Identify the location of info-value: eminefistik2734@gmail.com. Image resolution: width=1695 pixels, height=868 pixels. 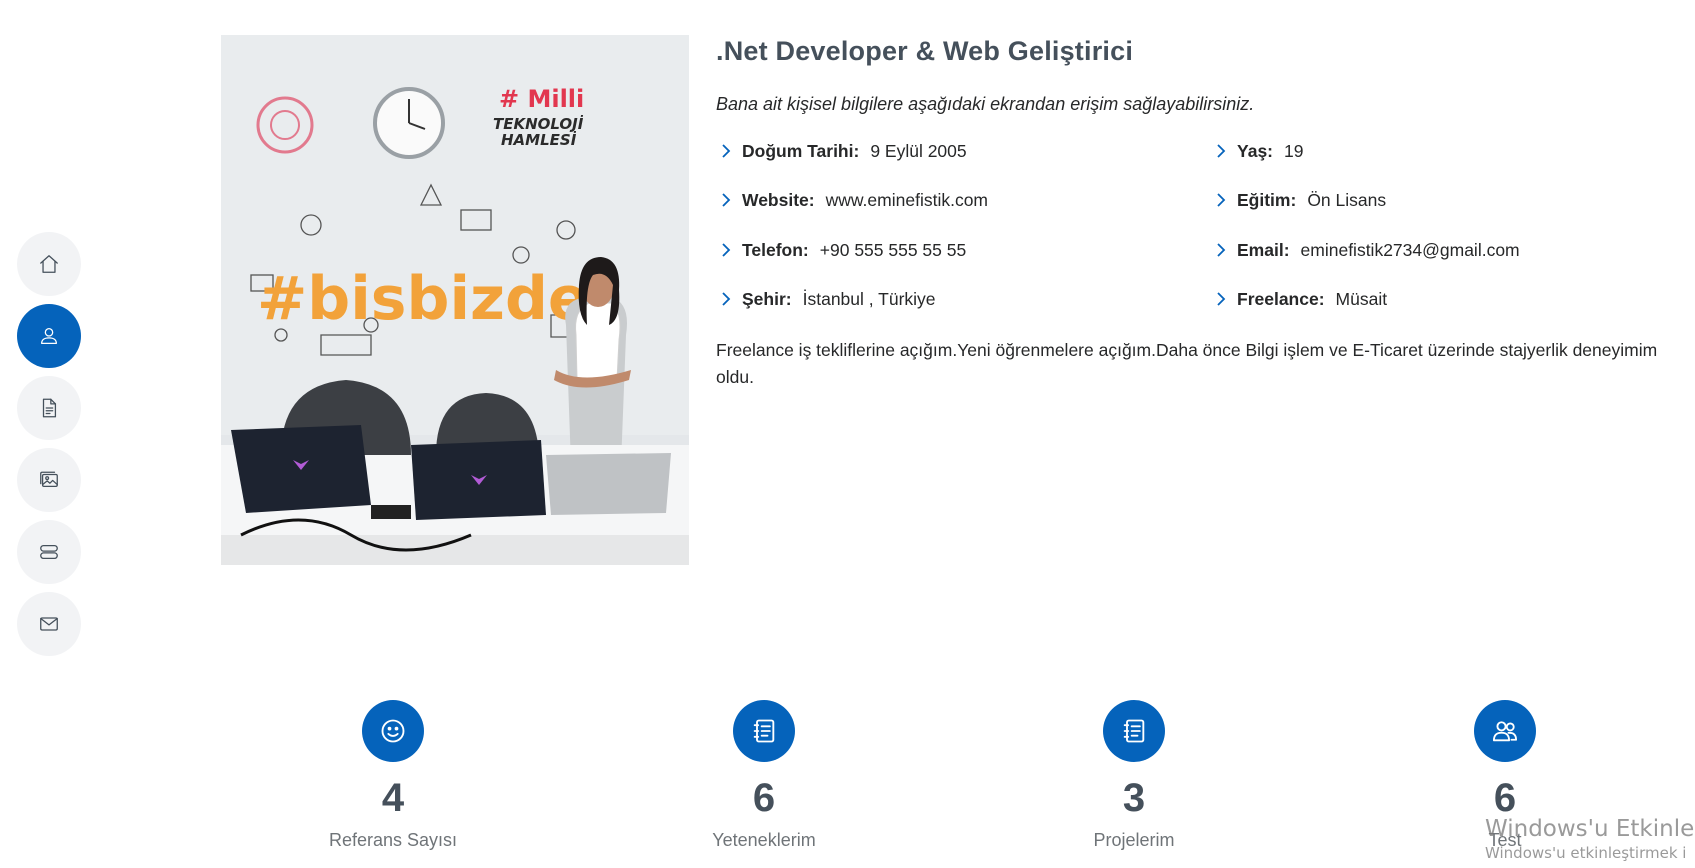
(1410, 249).